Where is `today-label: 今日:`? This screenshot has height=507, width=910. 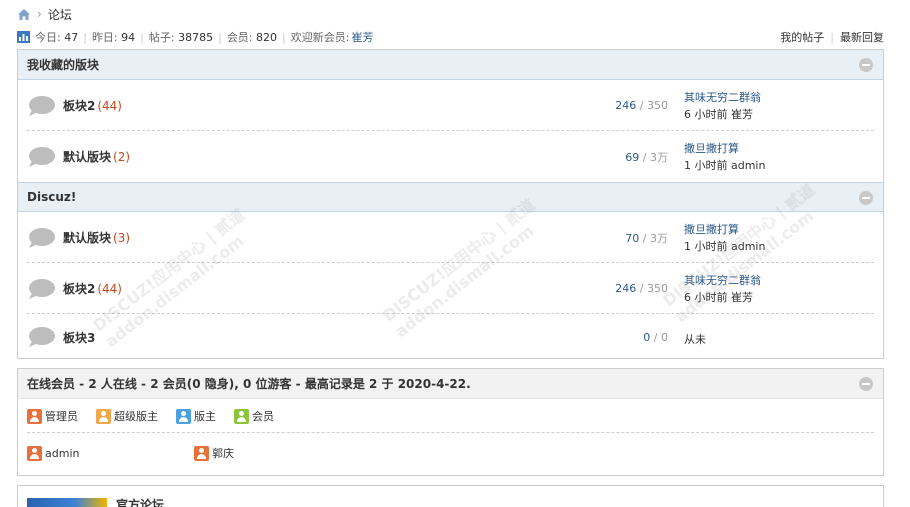 today-label: 今日: is located at coordinates (48, 37).